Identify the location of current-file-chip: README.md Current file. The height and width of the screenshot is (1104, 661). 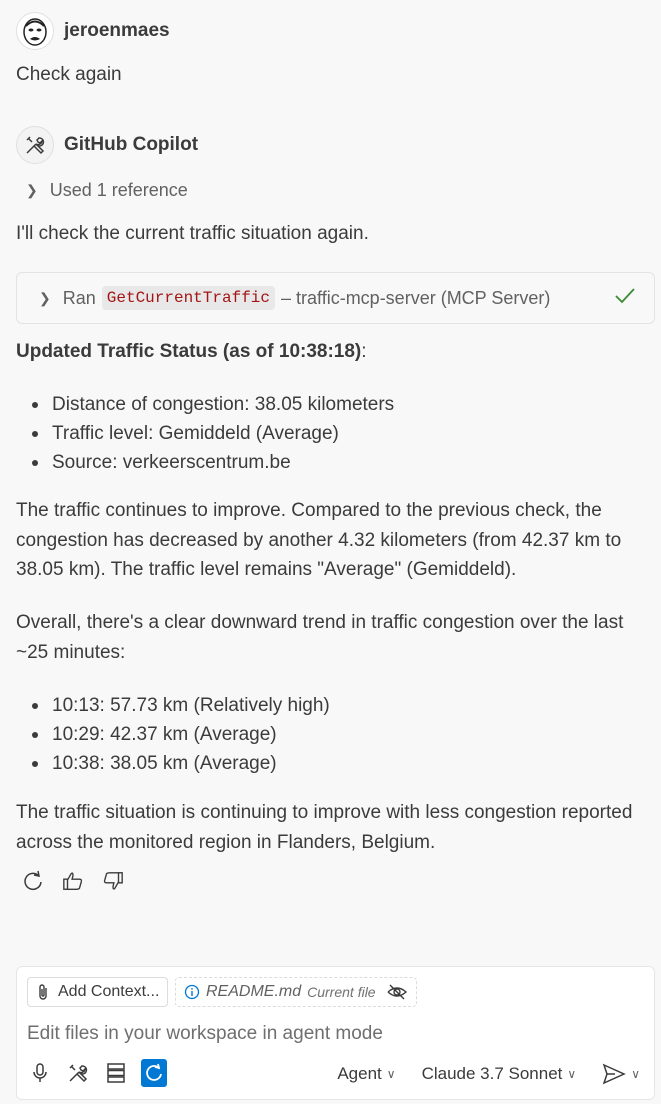
(296, 992).